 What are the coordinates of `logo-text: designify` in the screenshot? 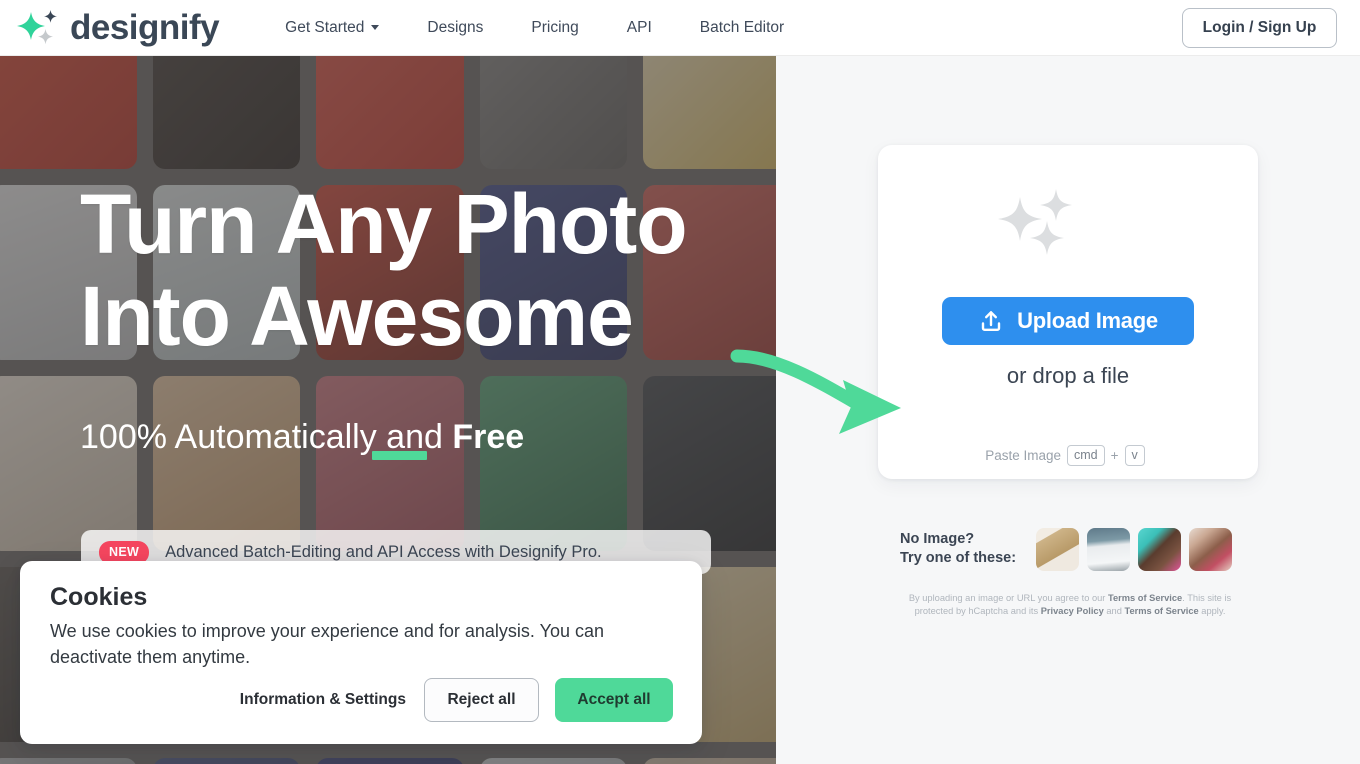 It's located at (145, 27).